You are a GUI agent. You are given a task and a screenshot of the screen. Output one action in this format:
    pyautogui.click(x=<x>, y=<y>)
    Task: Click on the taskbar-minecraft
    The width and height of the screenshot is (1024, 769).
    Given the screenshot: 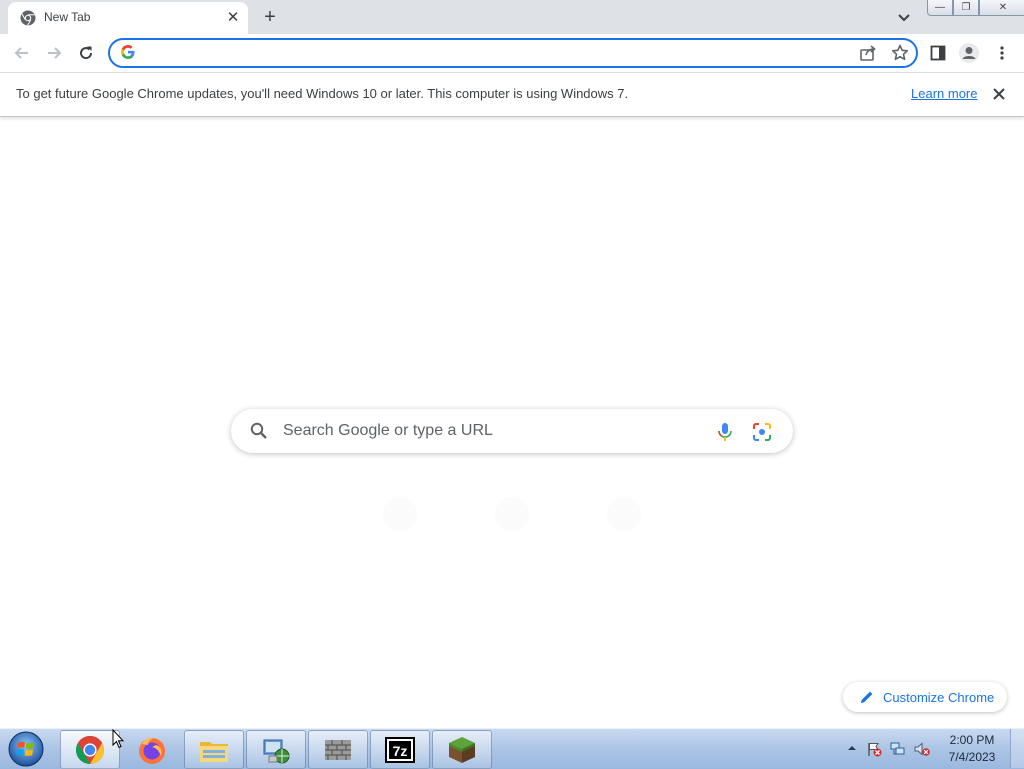 What is the action you would take?
    pyautogui.click(x=462, y=749)
    